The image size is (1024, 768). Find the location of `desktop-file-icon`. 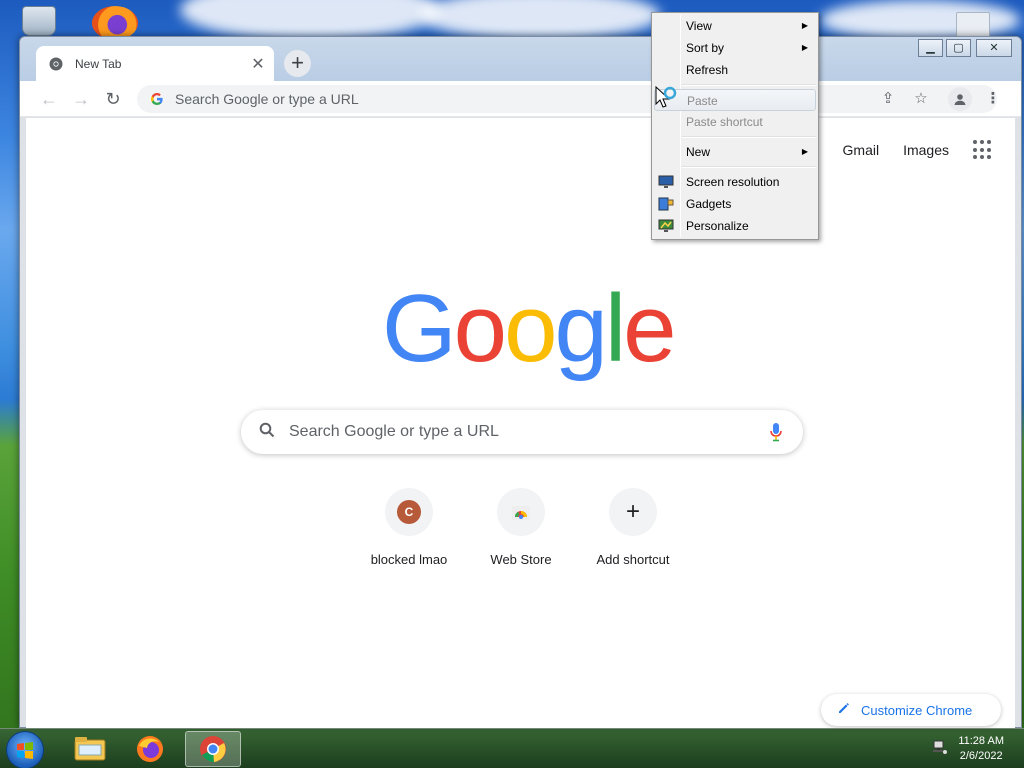

desktop-file-icon is located at coordinates (973, 25).